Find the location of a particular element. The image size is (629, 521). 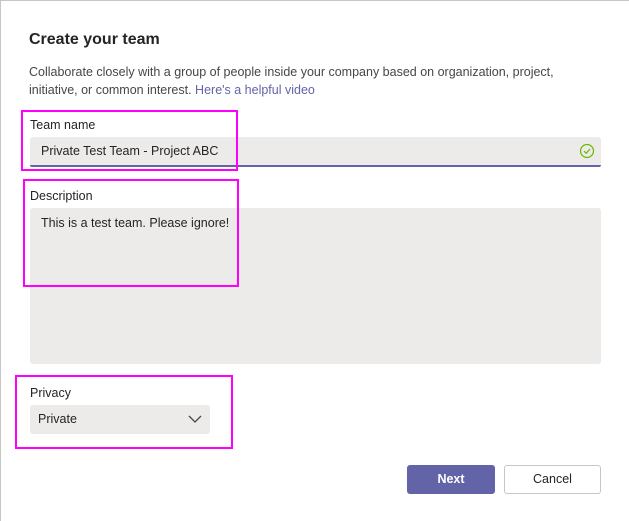

check-circle-icon is located at coordinates (587, 151).